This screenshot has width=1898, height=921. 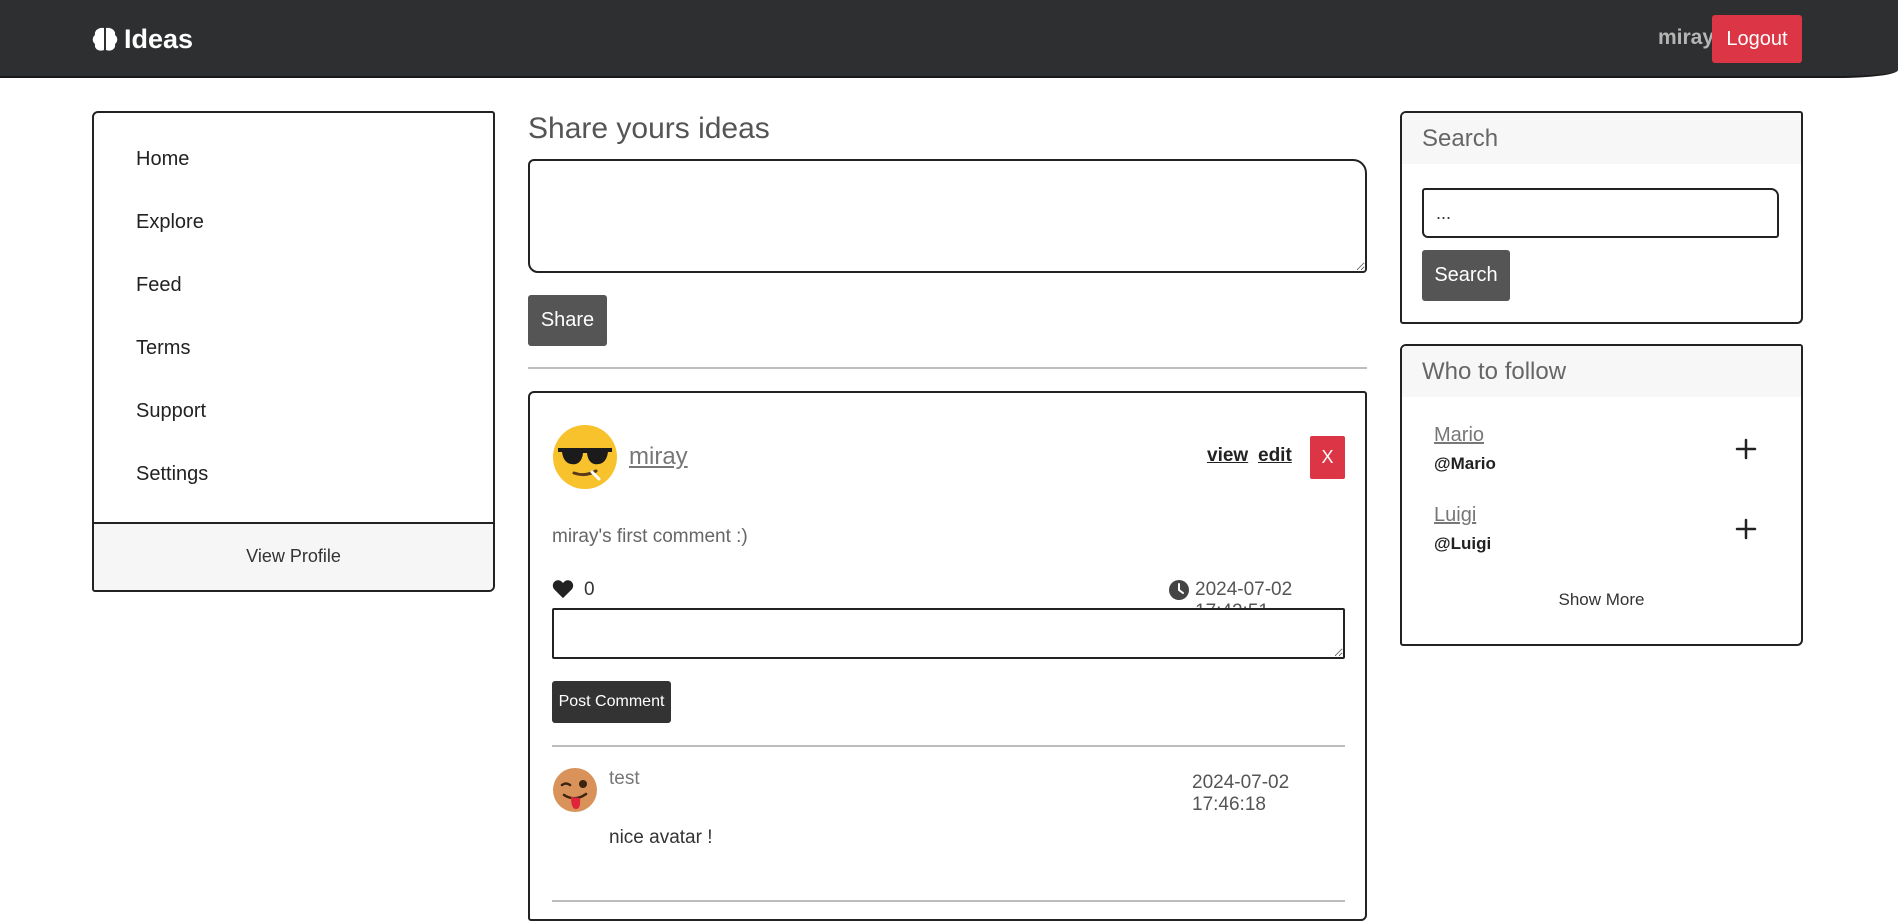 I want to click on sidebar-item-settings: Settings, so click(x=293, y=487).